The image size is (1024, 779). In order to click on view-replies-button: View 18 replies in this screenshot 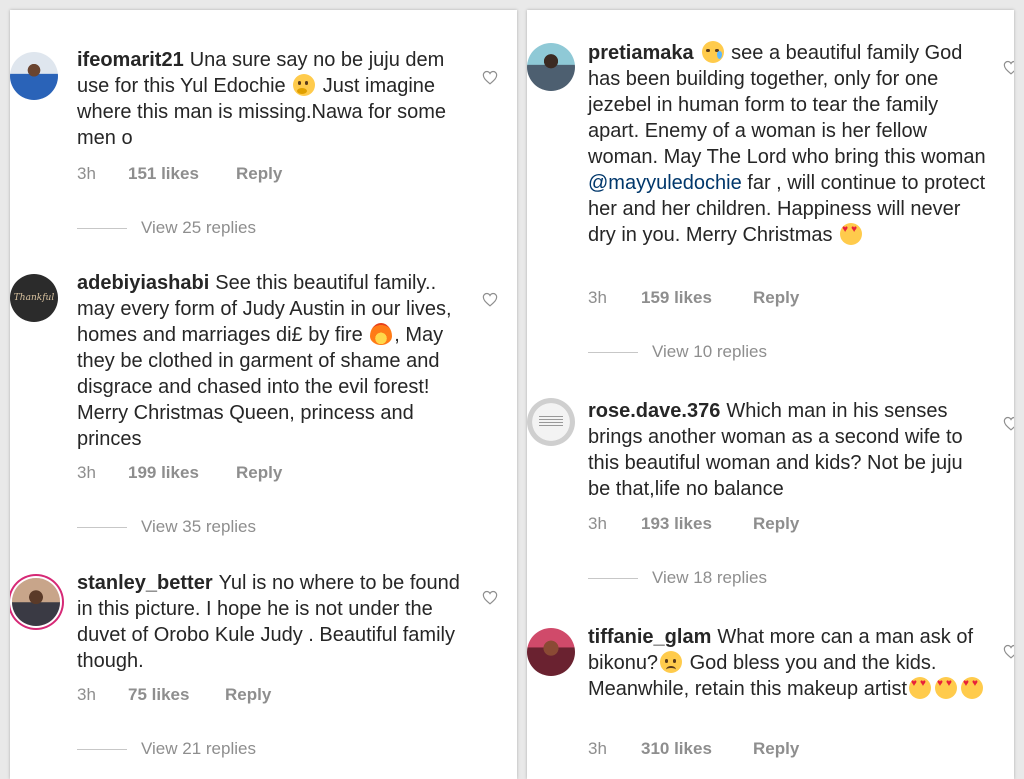, I will do `click(677, 578)`.